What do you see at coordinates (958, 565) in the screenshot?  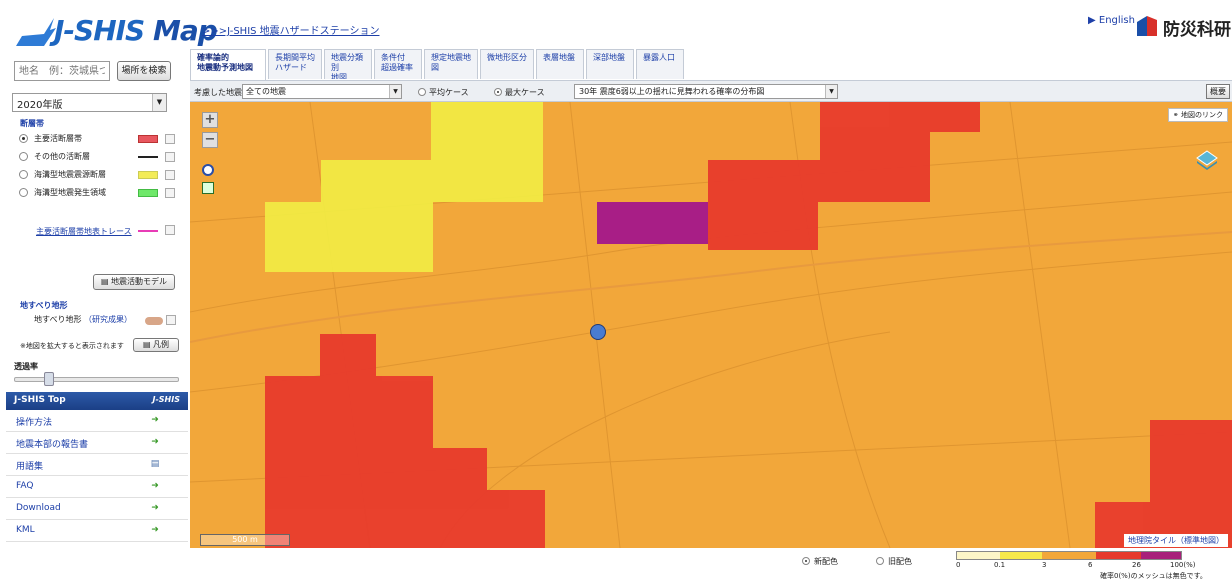 I see `legend-tick: 0` at bounding box center [958, 565].